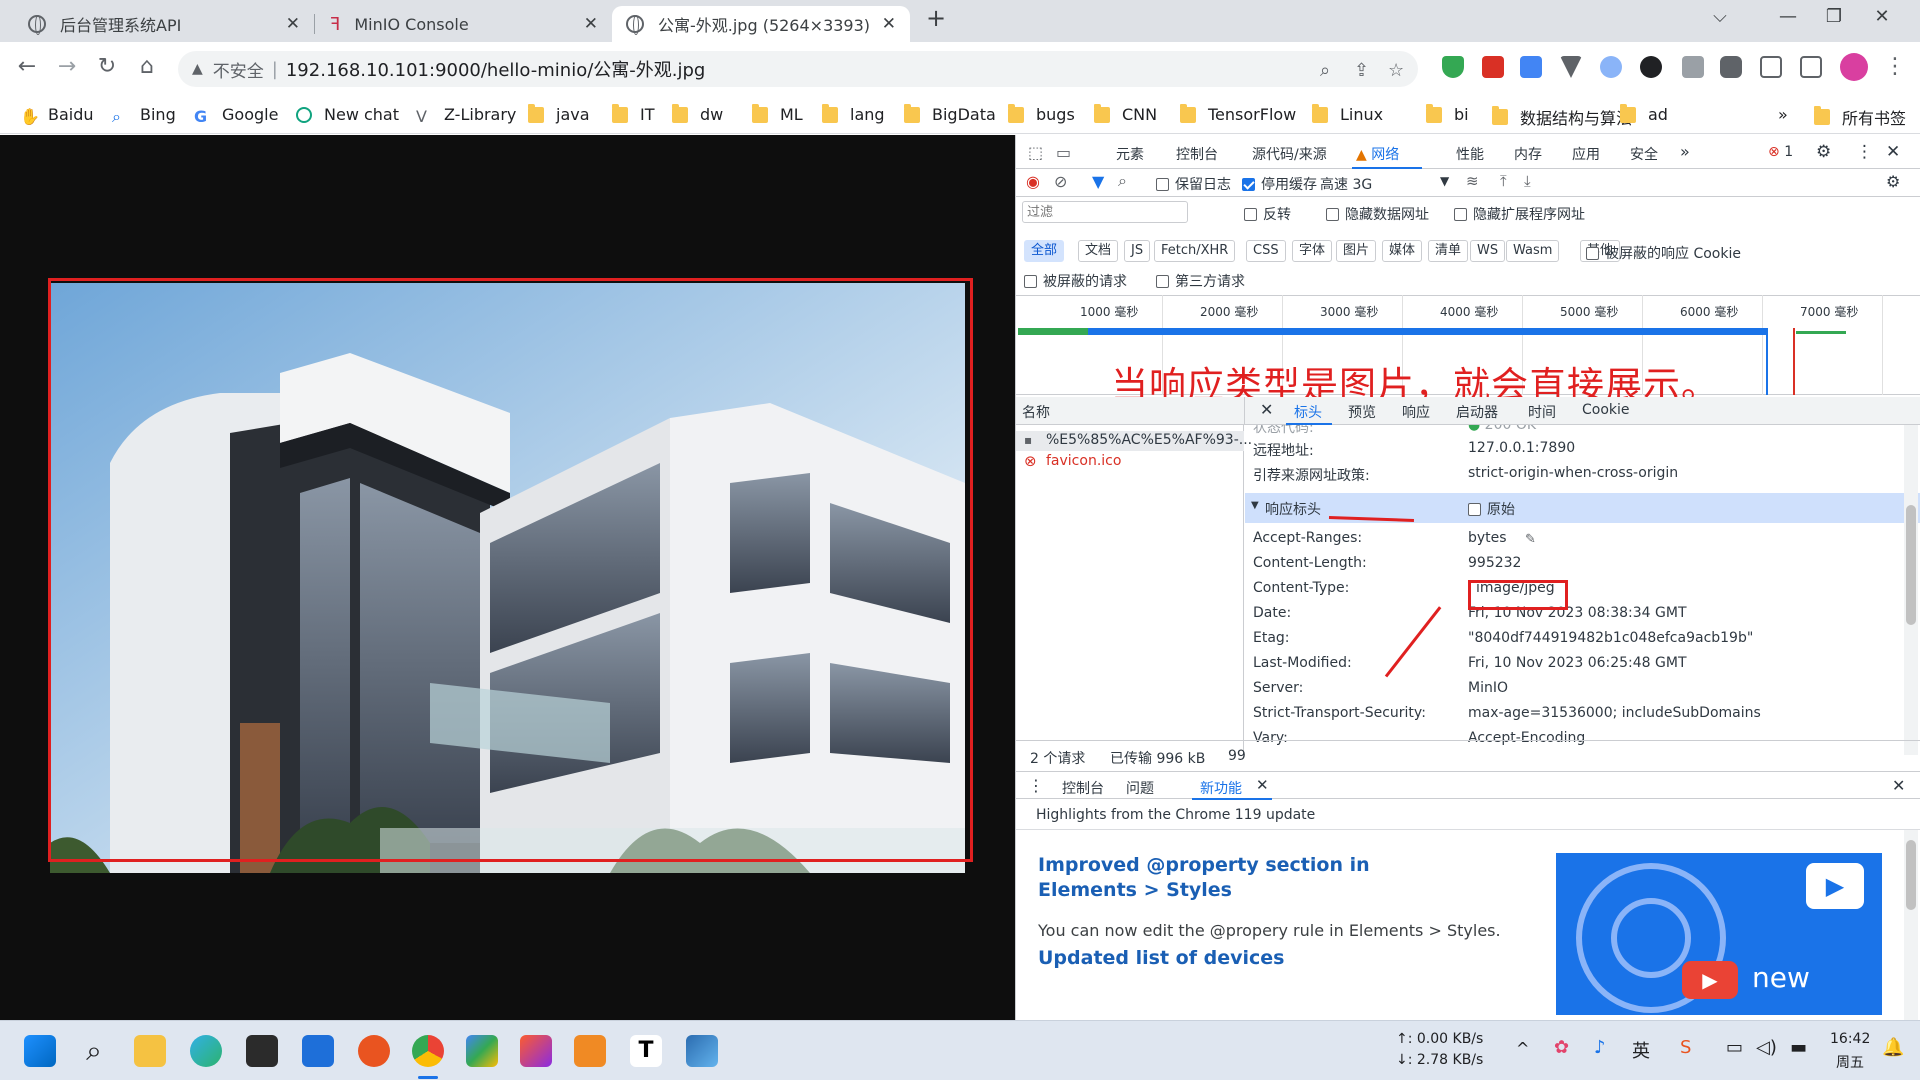  Describe the element at coordinates (1542, 412) in the screenshot. I see `detail-tab-timing: 时间` at that location.